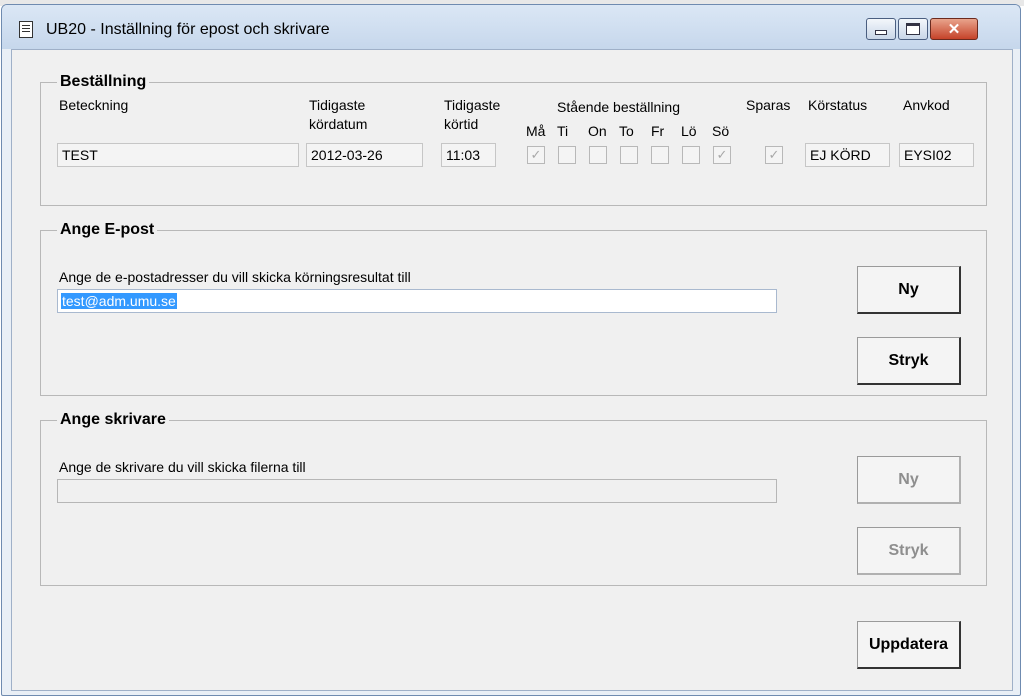 The height and width of the screenshot is (698, 1024). I want to click on minimize-icon, so click(881, 32).